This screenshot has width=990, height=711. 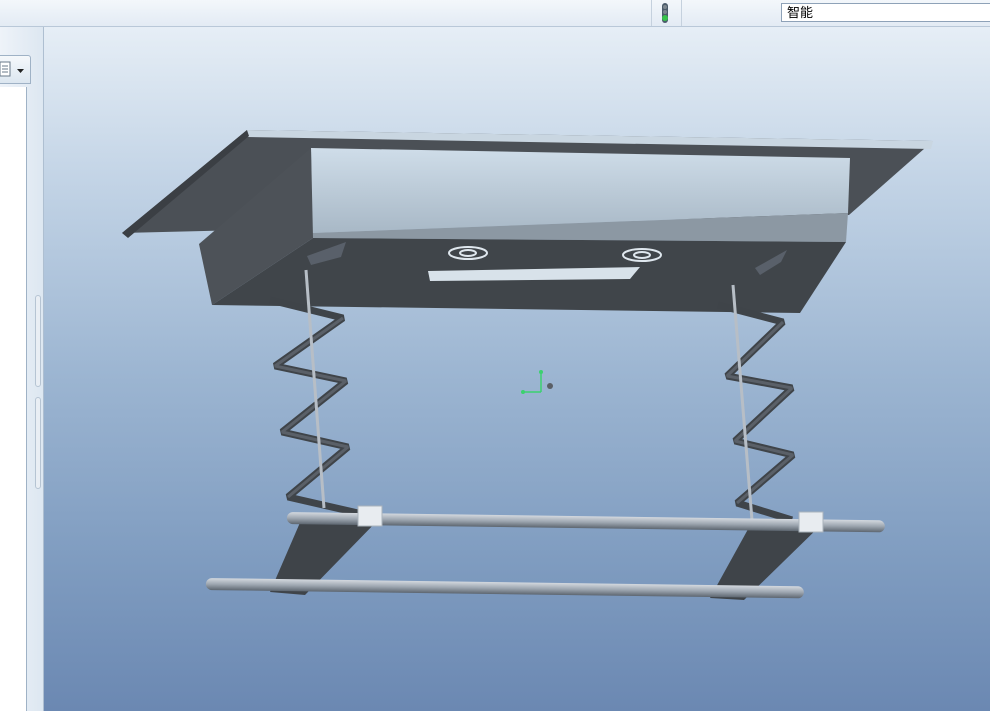 I want to click on model-tree-icon, so click(x=5, y=69).